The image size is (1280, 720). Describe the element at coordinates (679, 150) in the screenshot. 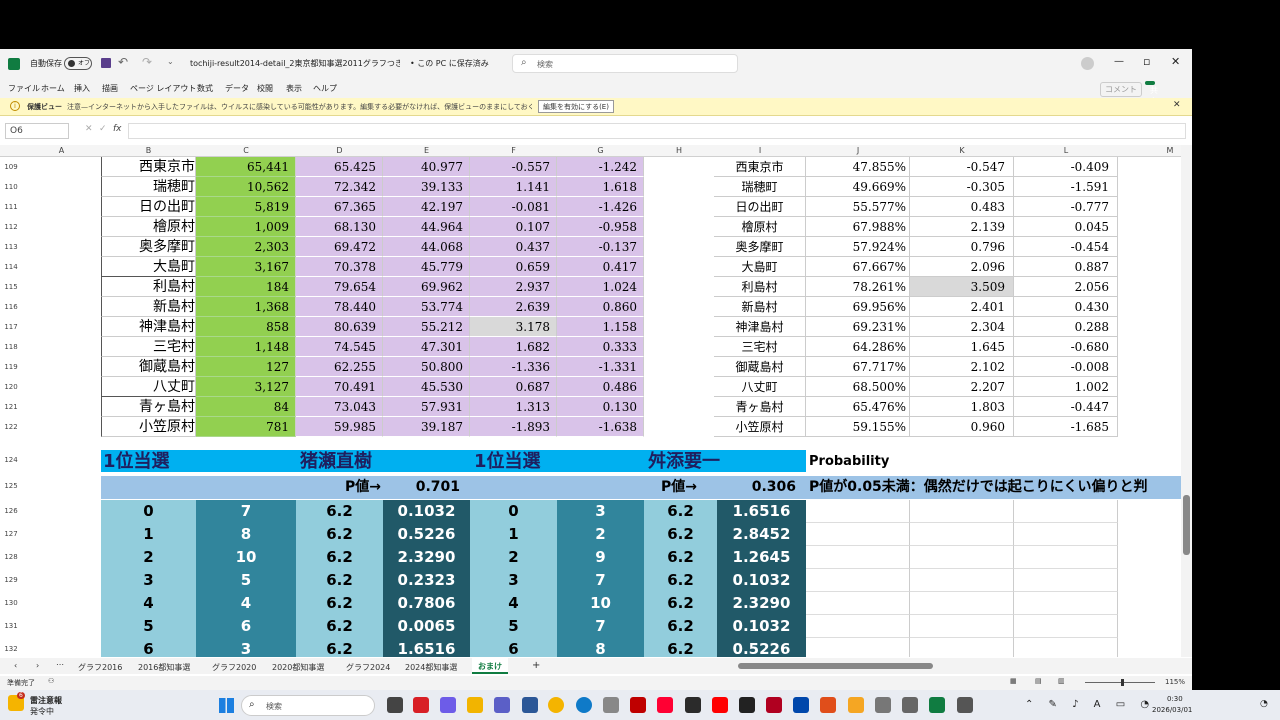

I see `column-header: H` at that location.